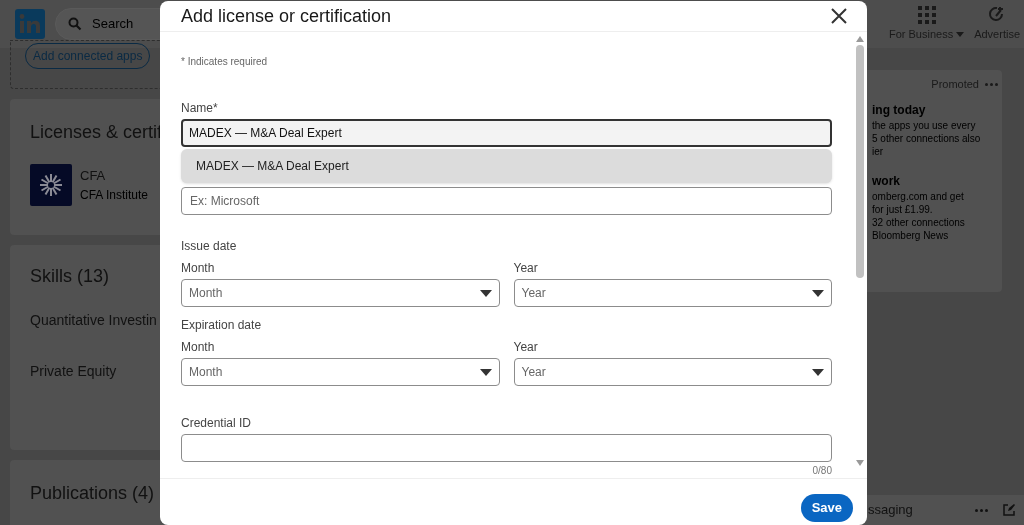 This screenshot has width=1024, height=525. I want to click on save-button: Save, so click(826, 508).